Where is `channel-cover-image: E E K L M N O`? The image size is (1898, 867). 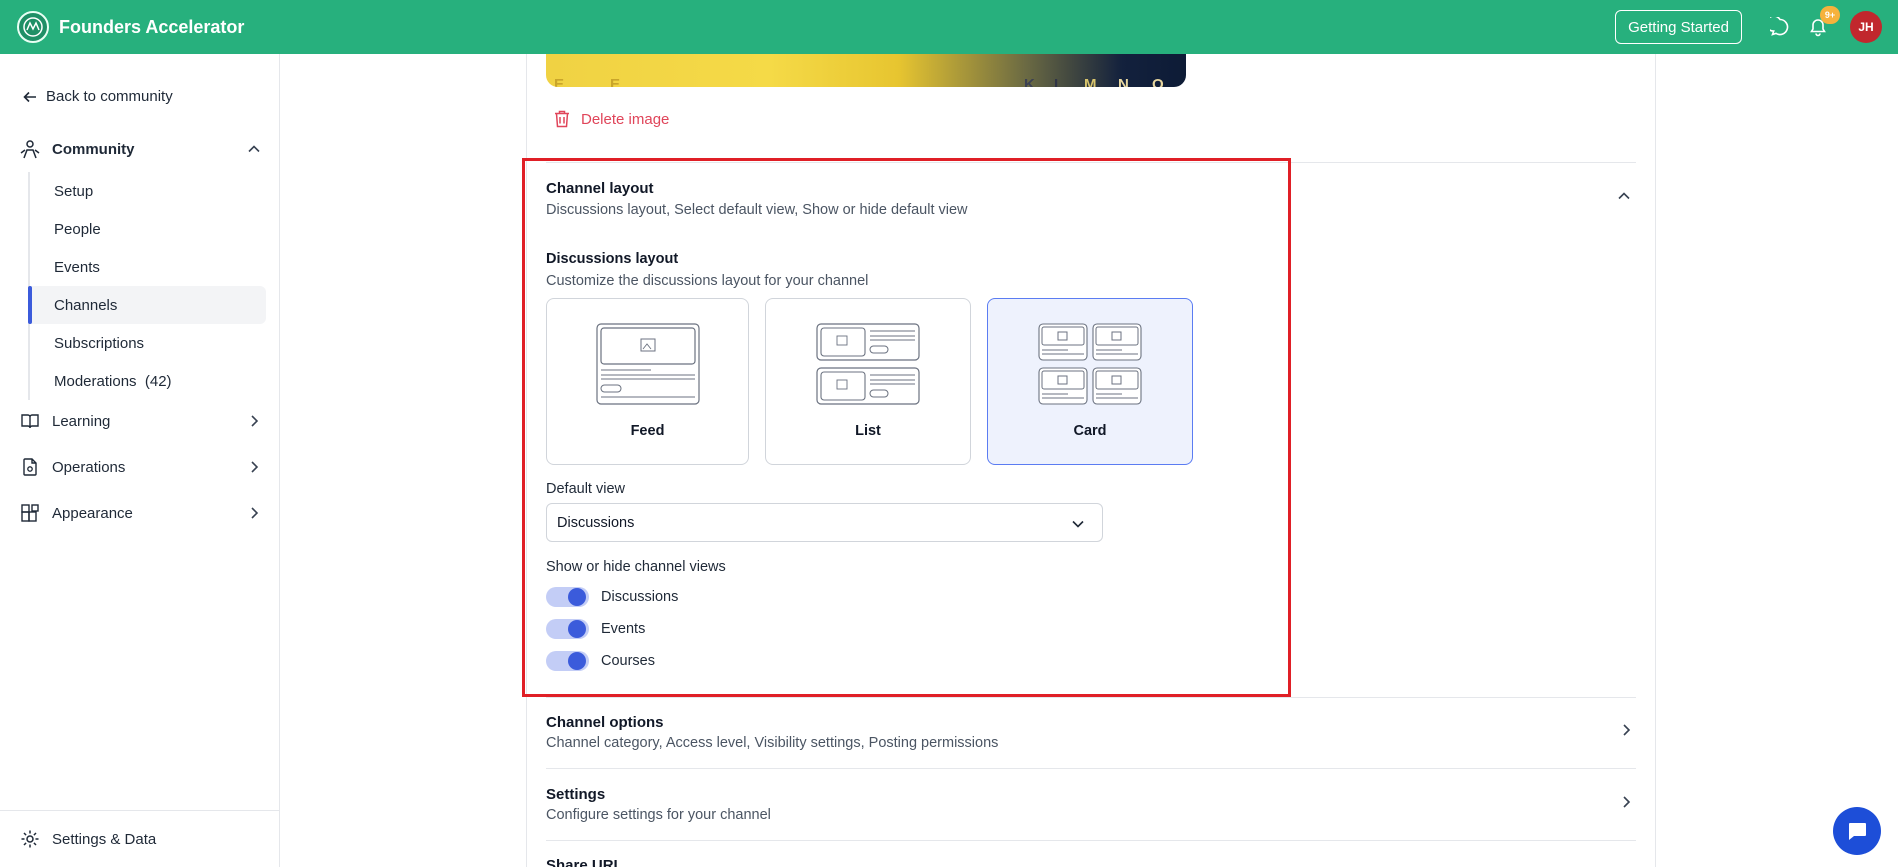 channel-cover-image: E E K L M N O is located at coordinates (866, 70).